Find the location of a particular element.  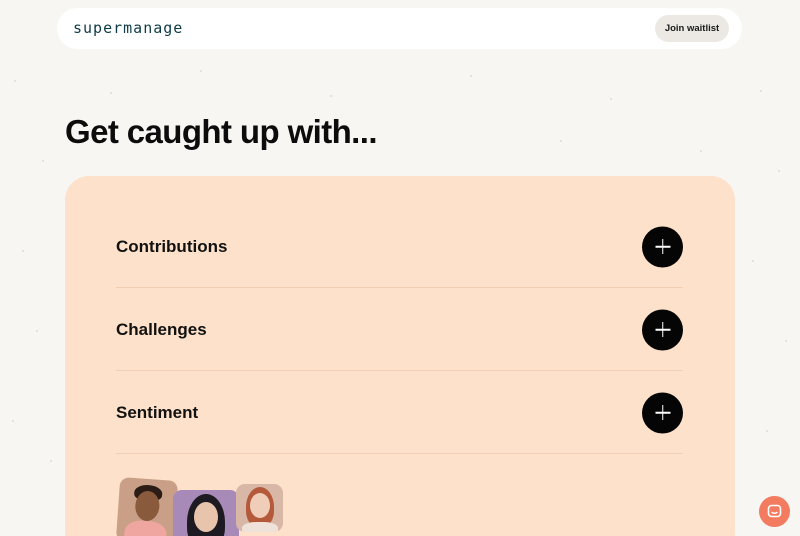

brand-logo: supermanage is located at coordinates (128, 28).